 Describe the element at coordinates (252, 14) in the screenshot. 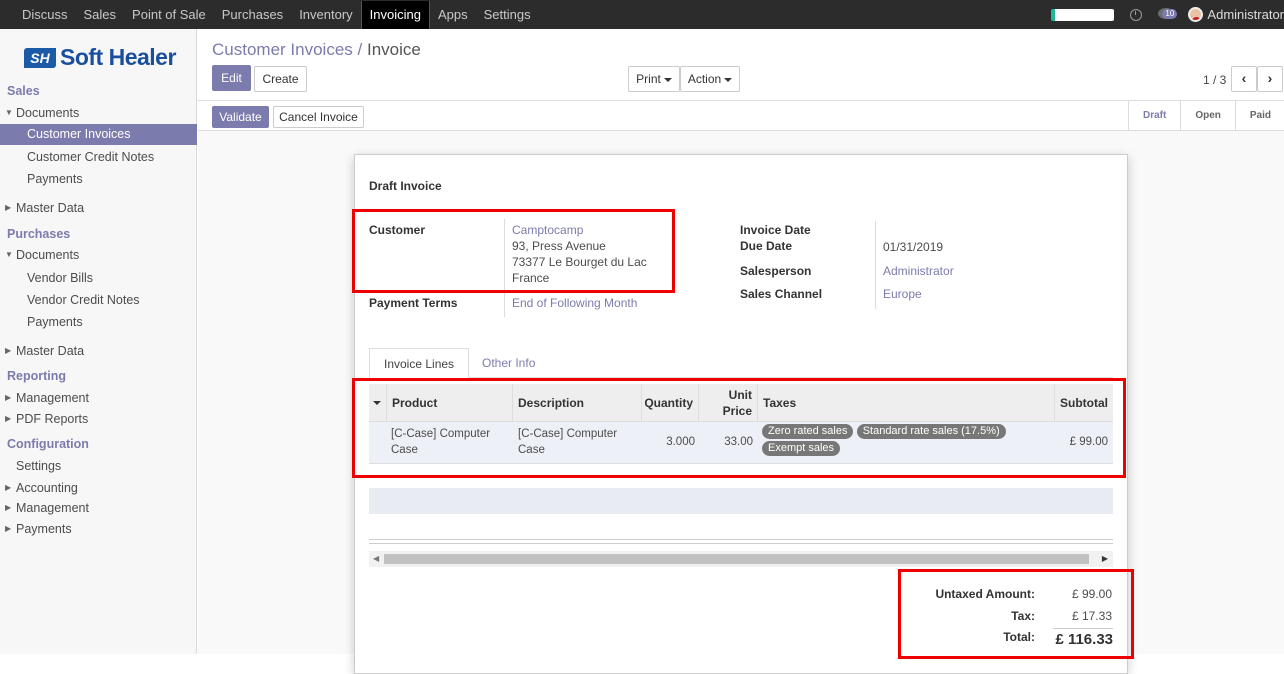

I see `menu-purchases: Purchases` at that location.